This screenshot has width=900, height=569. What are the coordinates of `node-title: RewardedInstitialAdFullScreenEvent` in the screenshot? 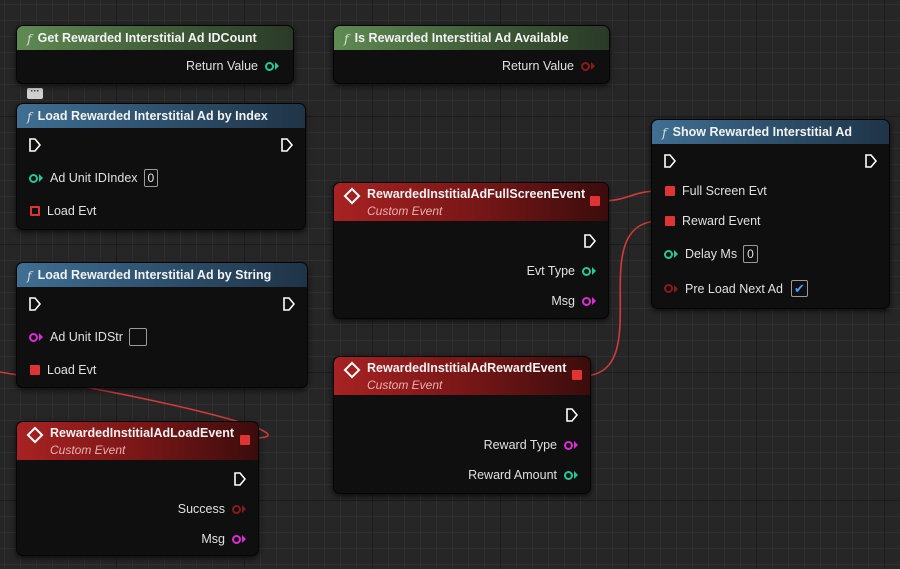 It's located at (476, 194).